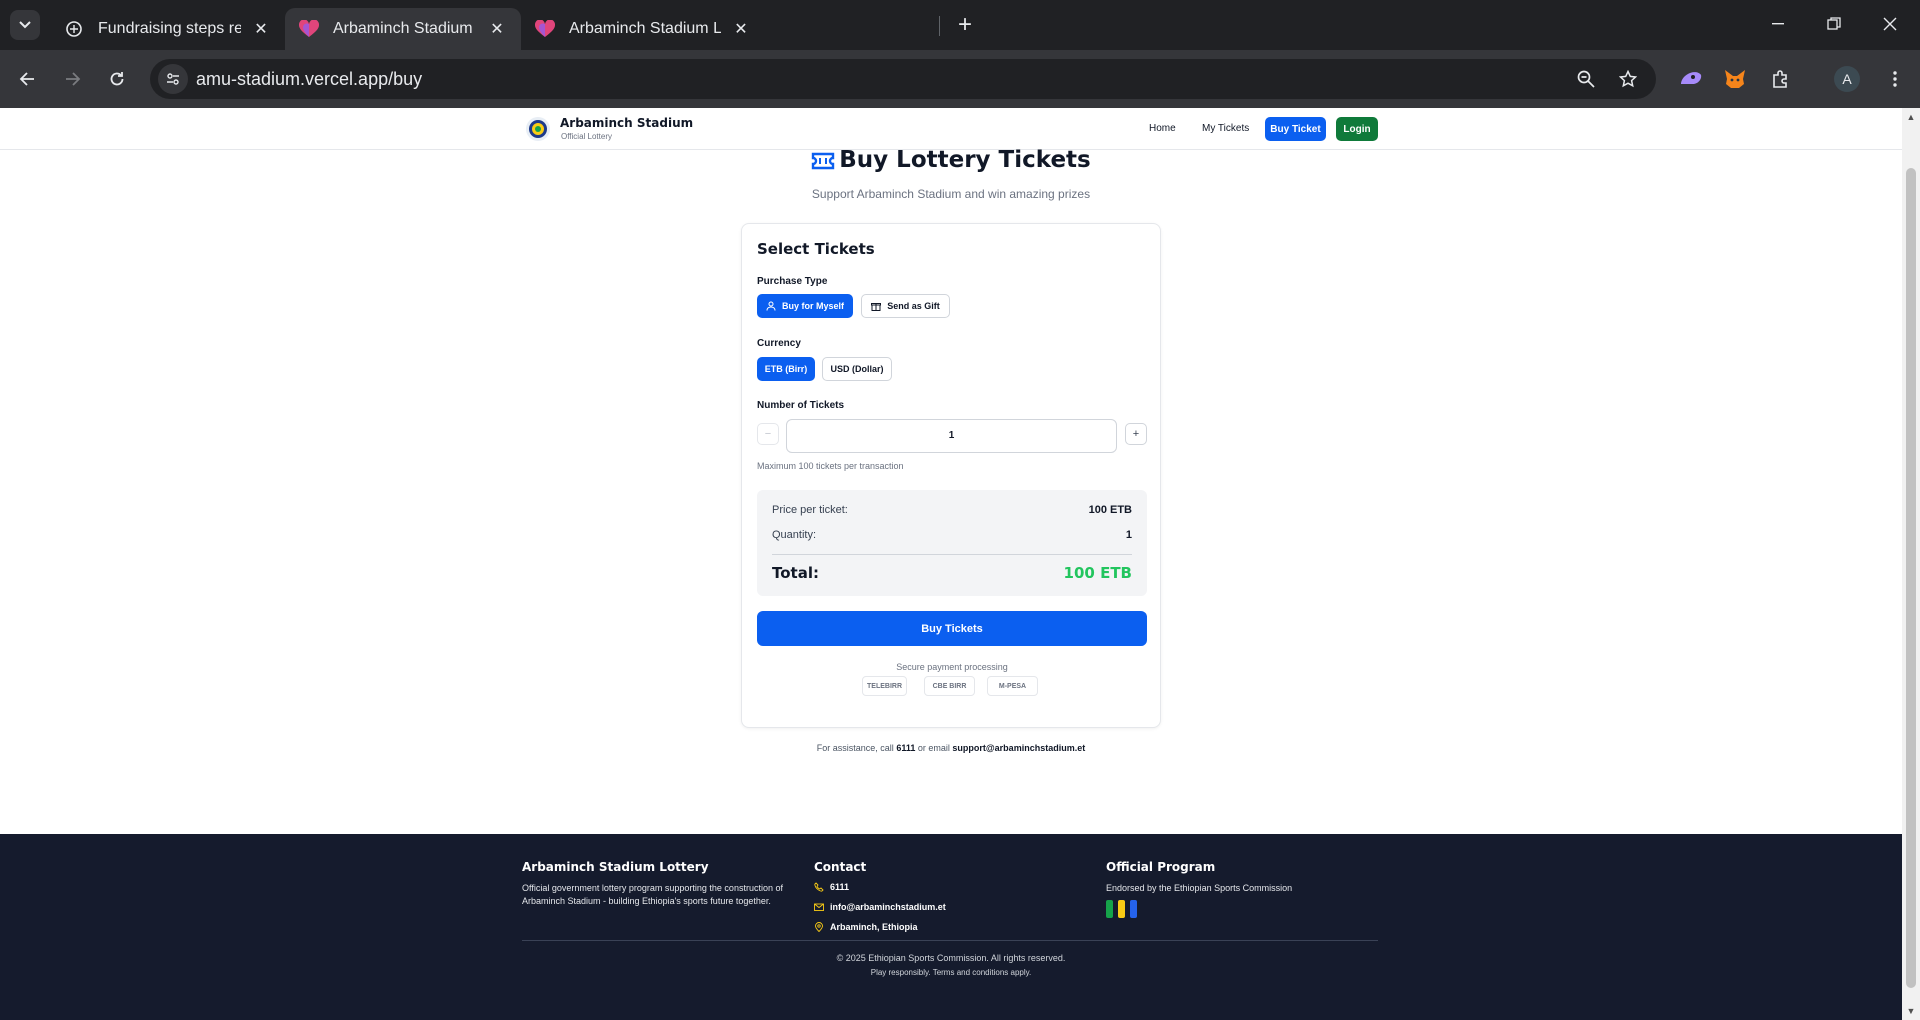 This screenshot has height=1020, width=1920. I want to click on reload-icon, so click(117, 79).